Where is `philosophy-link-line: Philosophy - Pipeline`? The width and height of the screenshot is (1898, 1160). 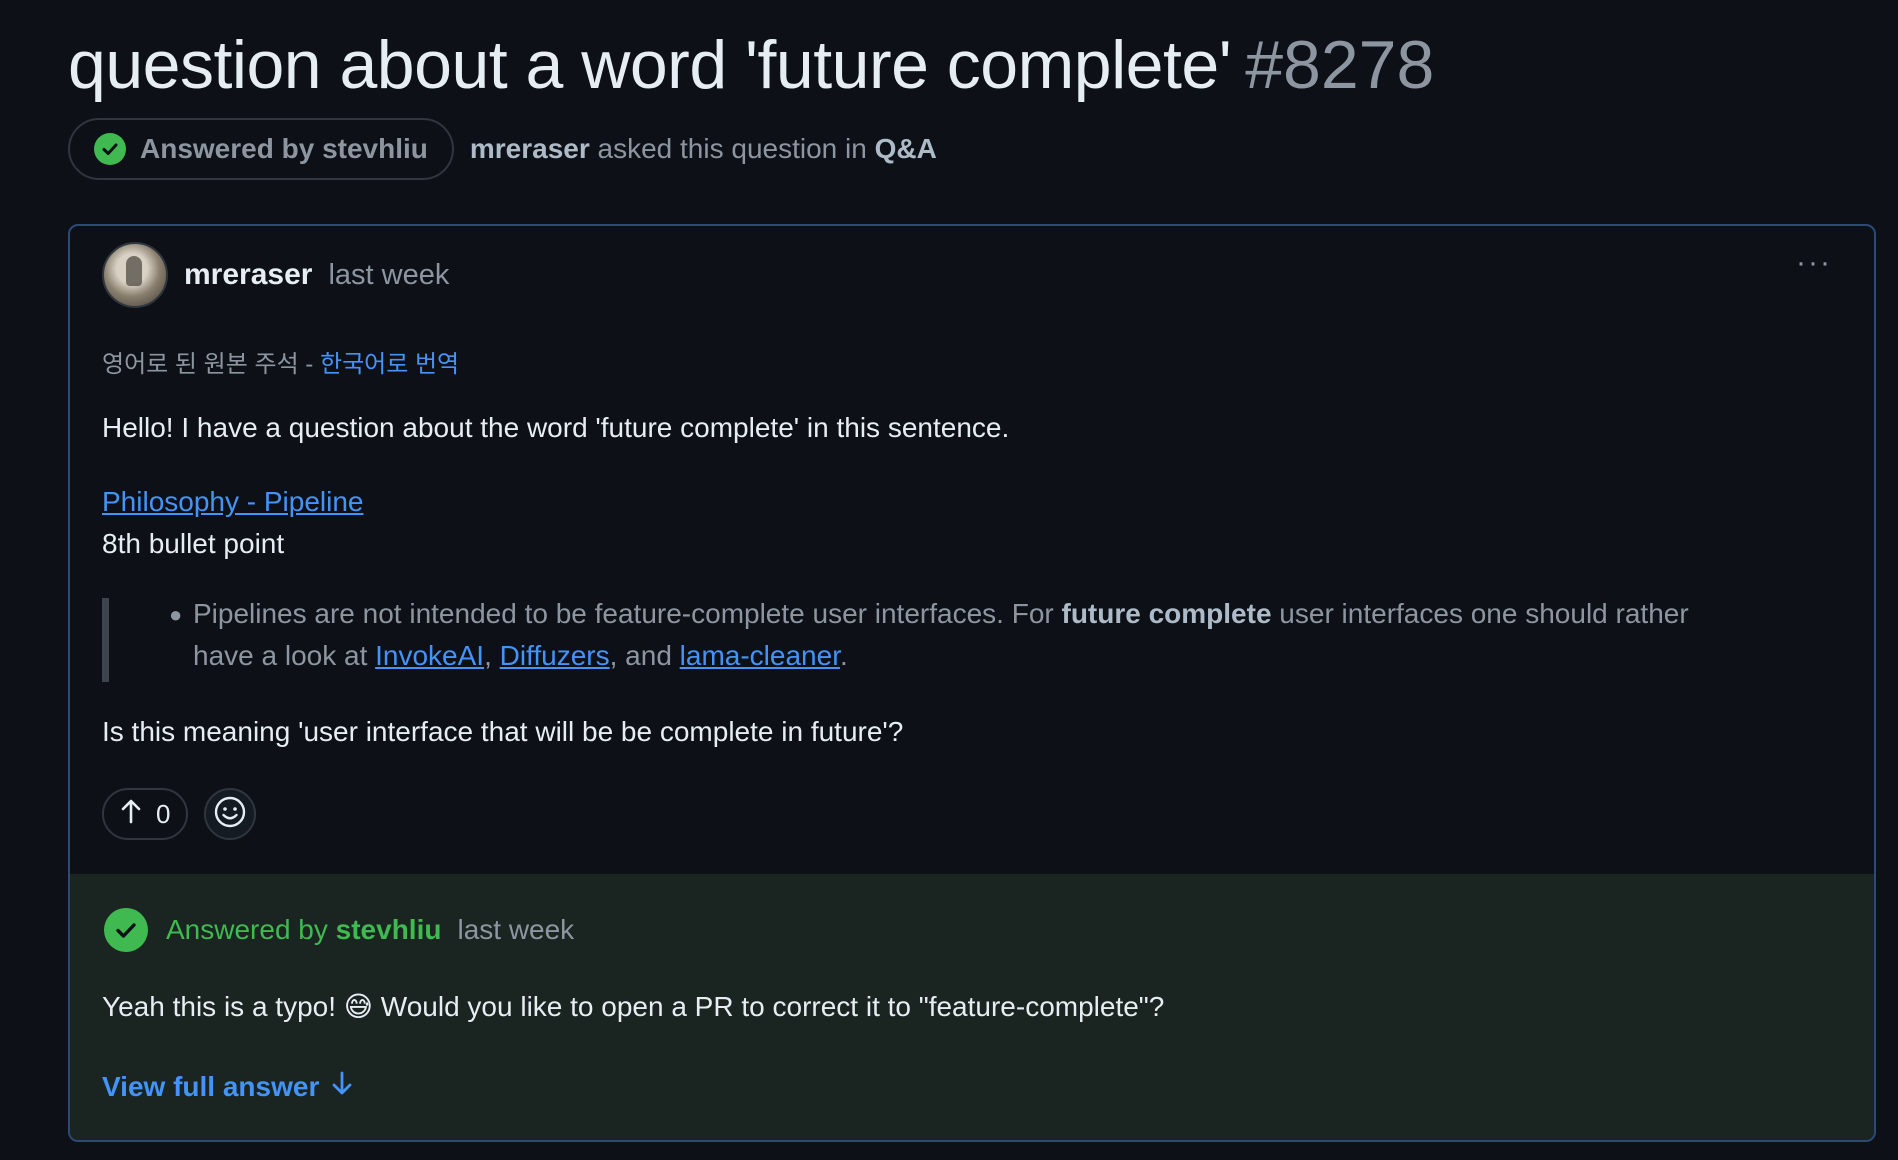 philosophy-link-line: Philosophy - Pipeline is located at coordinates (233, 502).